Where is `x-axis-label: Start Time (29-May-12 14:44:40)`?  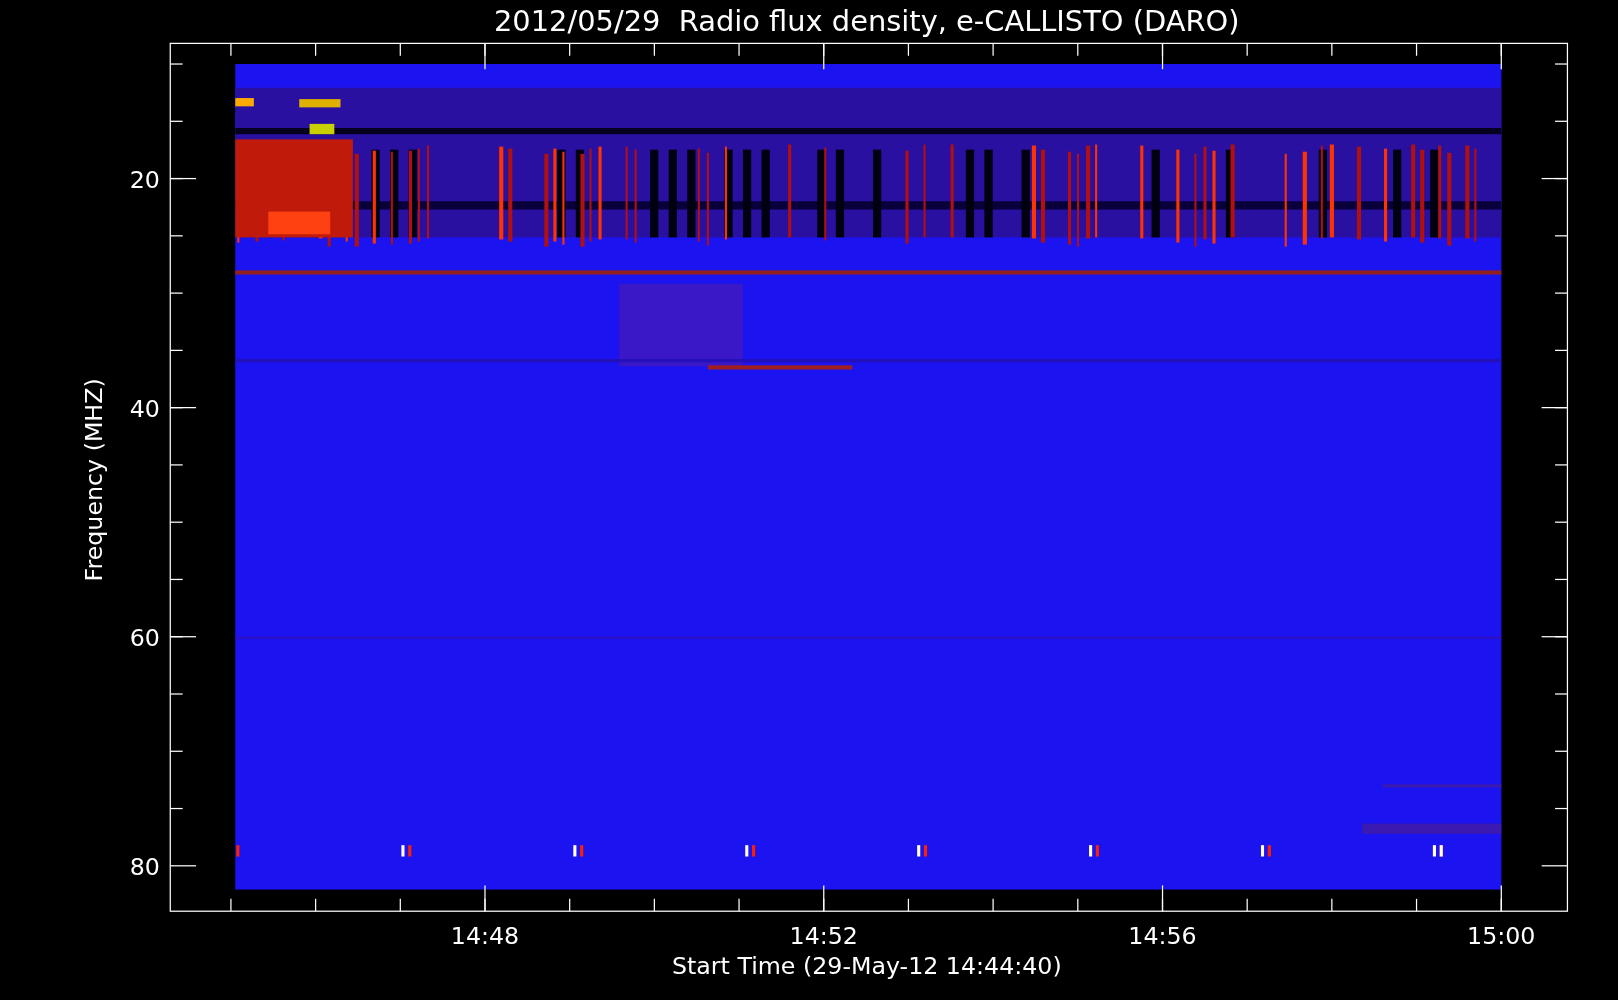
x-axis-label: Start Time (29-May-12 14:44:40) is located at coordinates (866, 966).